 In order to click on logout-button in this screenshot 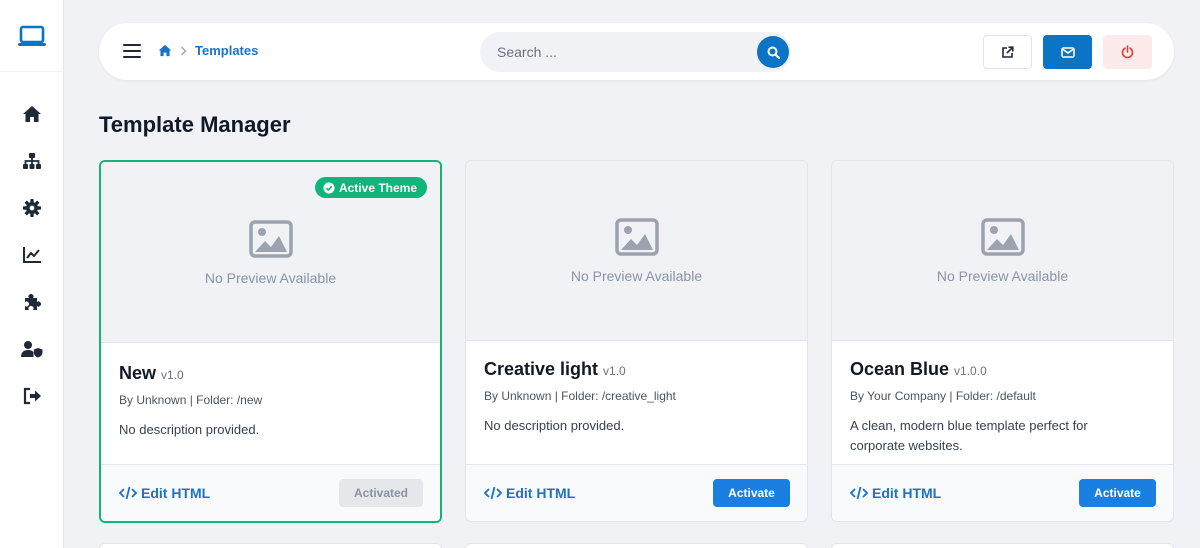, I will do `click(1127, 52)`.